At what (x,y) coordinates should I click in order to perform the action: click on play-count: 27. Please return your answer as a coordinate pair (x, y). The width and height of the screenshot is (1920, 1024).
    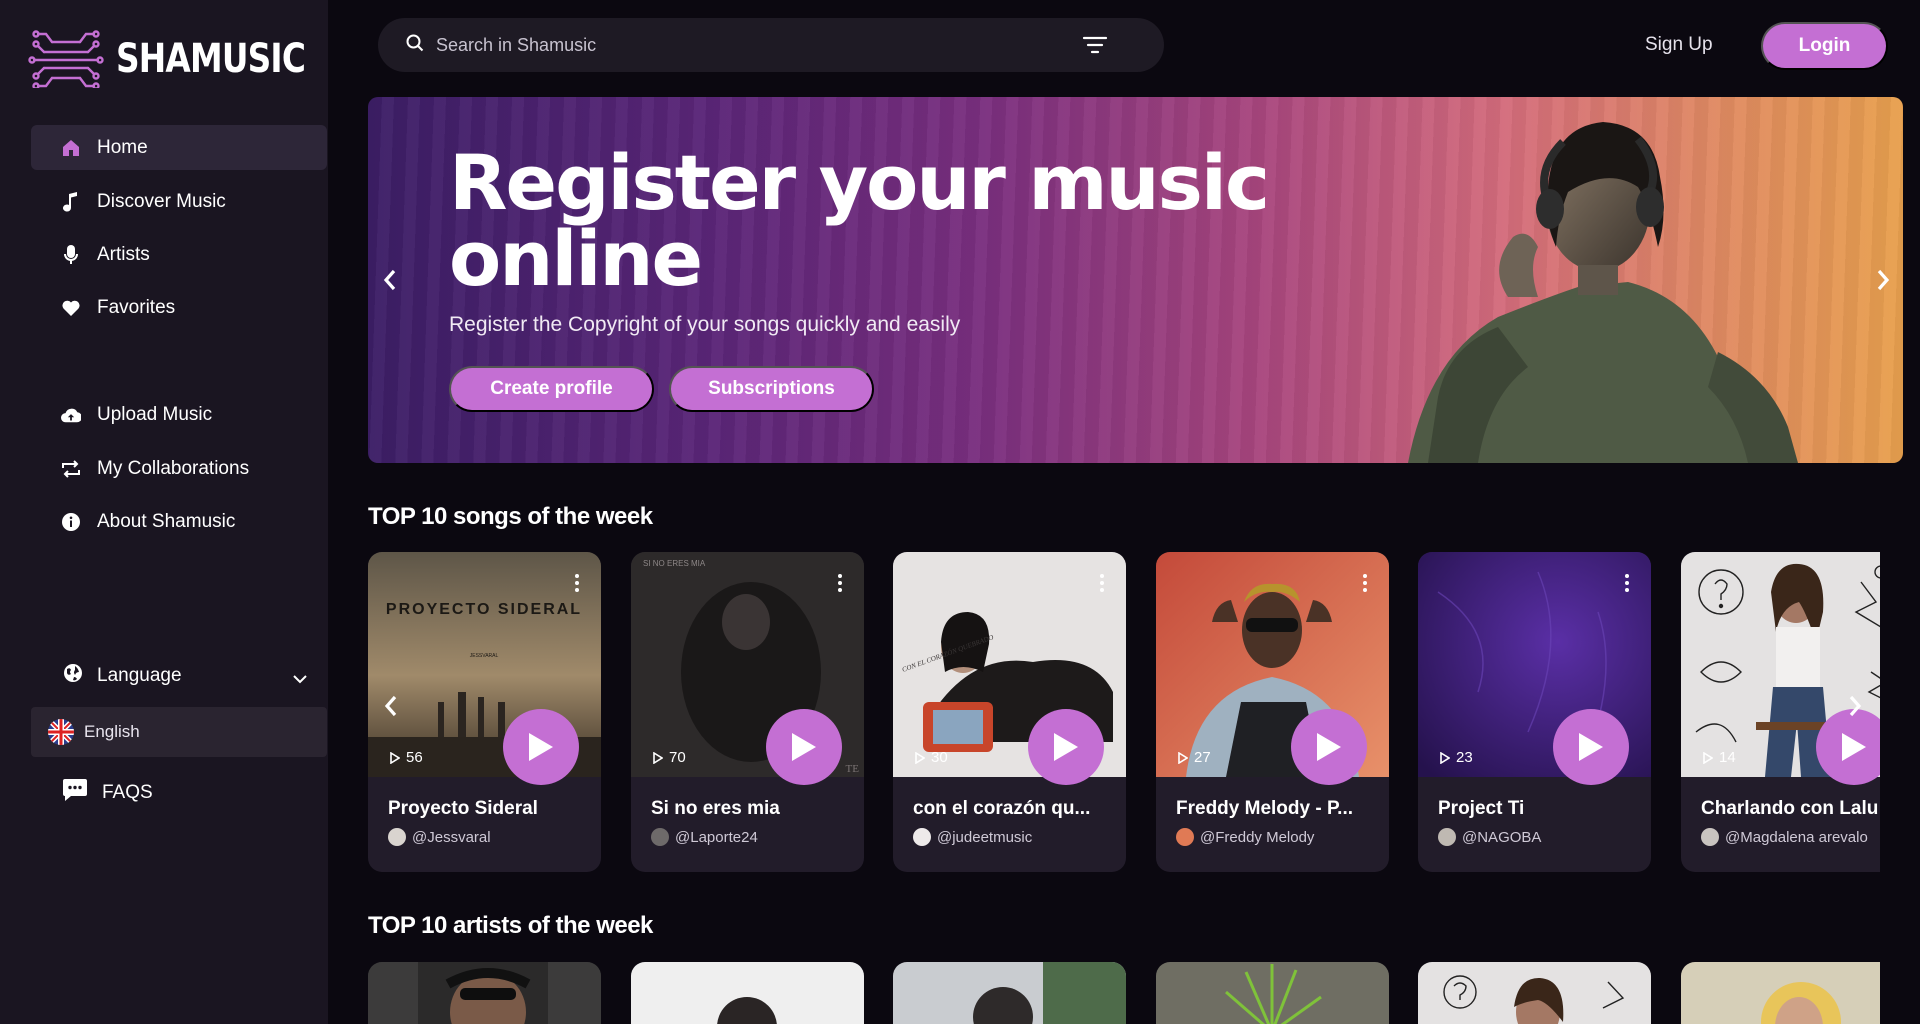
    Looking at the image, I should click on (1194, 757).